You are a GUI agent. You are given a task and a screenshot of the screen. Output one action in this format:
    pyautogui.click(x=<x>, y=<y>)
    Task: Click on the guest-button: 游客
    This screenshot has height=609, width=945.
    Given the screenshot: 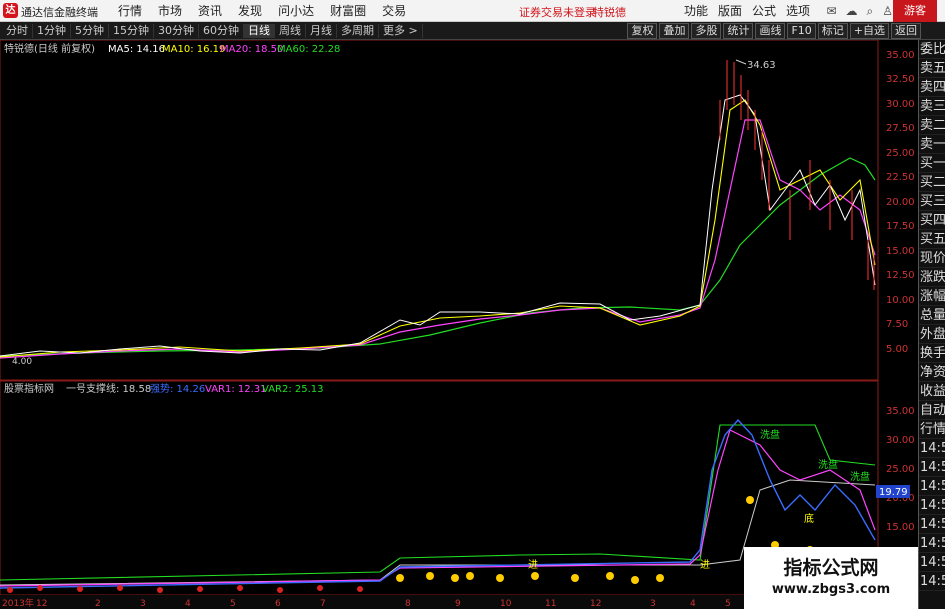 What is the action you would take?
    pyautogui.click(x=915, y=11)
    